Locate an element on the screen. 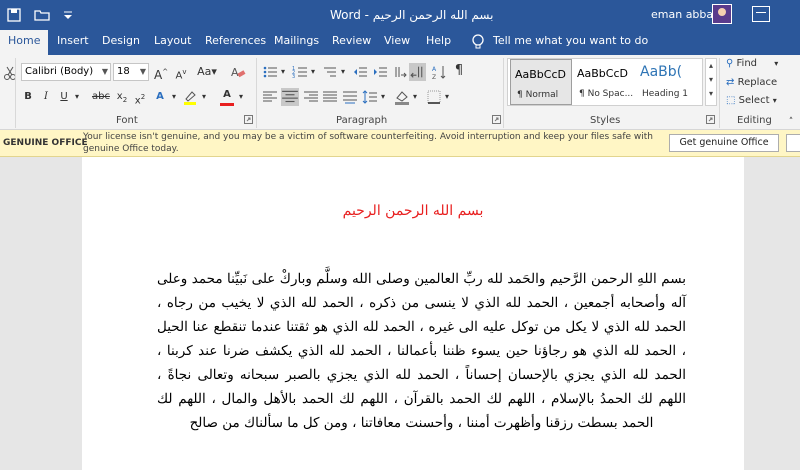 Image resolution: width=800 pixels, height=470 pixels. banner-label: GENUINE OFFICE is located at coordinates (45, 143).